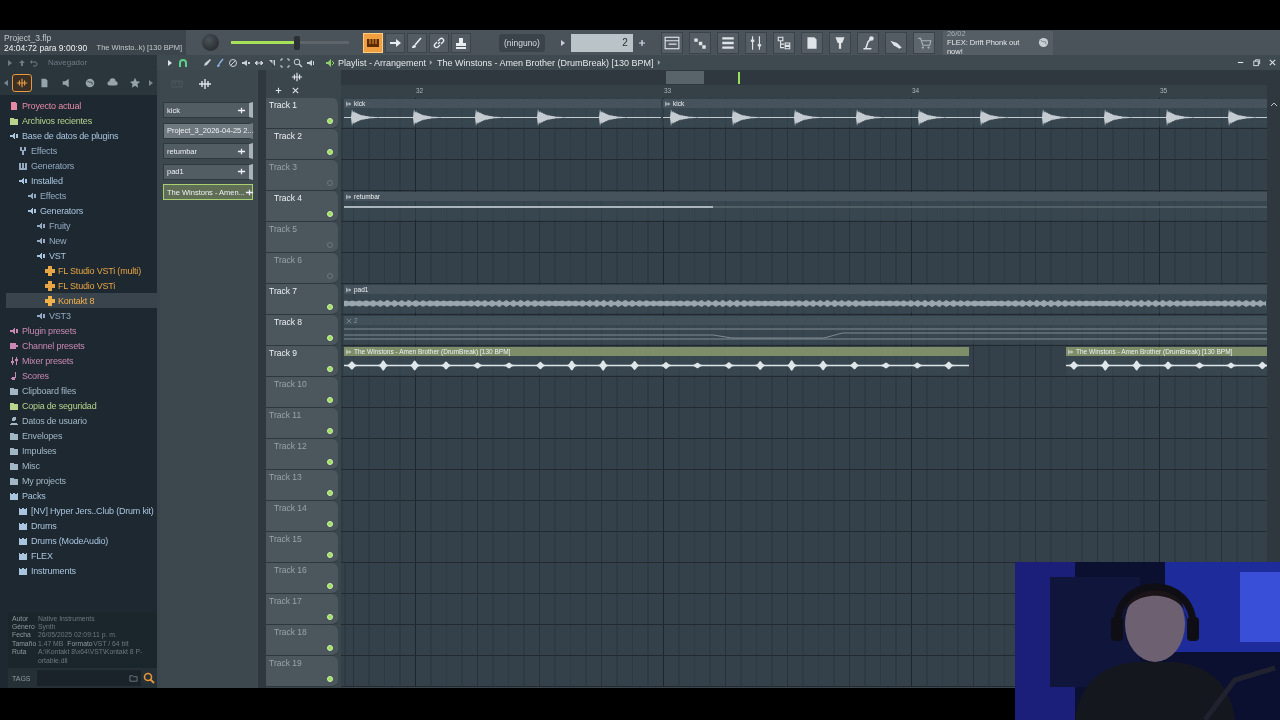 The width and height of the screenshot is (1280, 720). What do you see at coordinates (522, 42) in the screenshot?
I see `pattern-selector: (ninguno)` at bounding box center [522, 42].